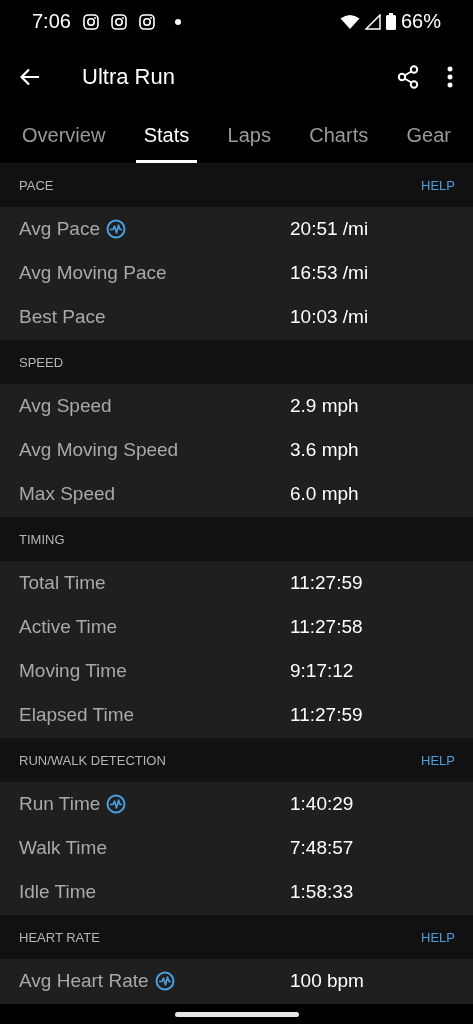 The image size is (473, 1024). Describe the element at coordinates (36, 185) in the screenshot. I see `section-heading: PACE` at that location.